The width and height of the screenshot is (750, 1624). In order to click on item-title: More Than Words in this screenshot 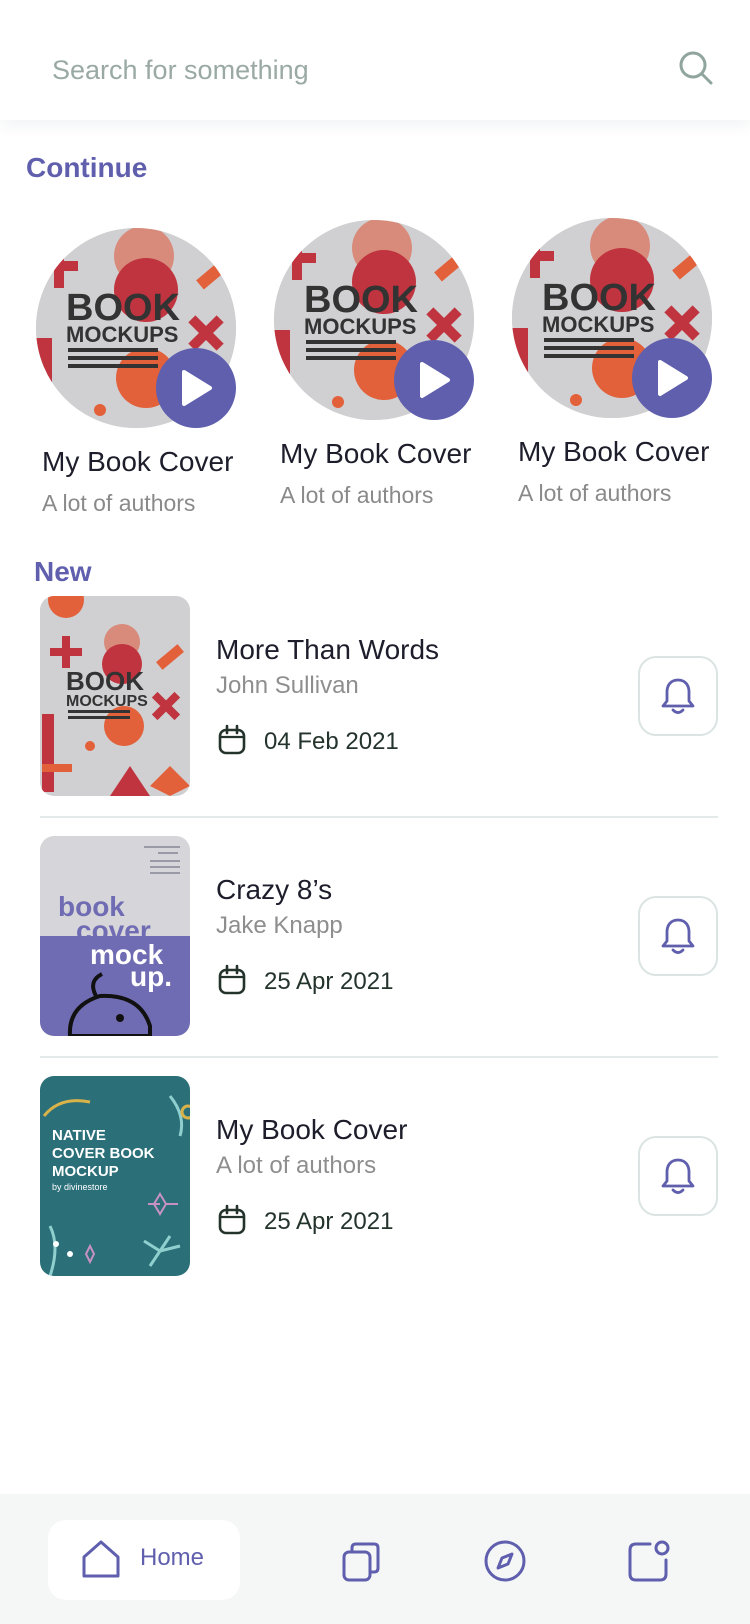, I will do `click(328, 649)`.